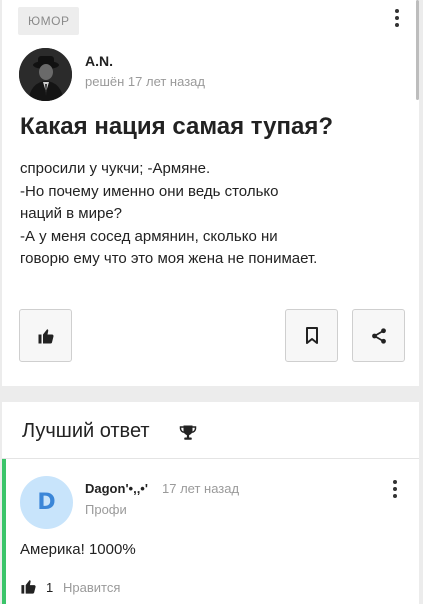 The height and width of the screenshot is (604, 423). I want to click on bookmark-button, so click(311, 335).